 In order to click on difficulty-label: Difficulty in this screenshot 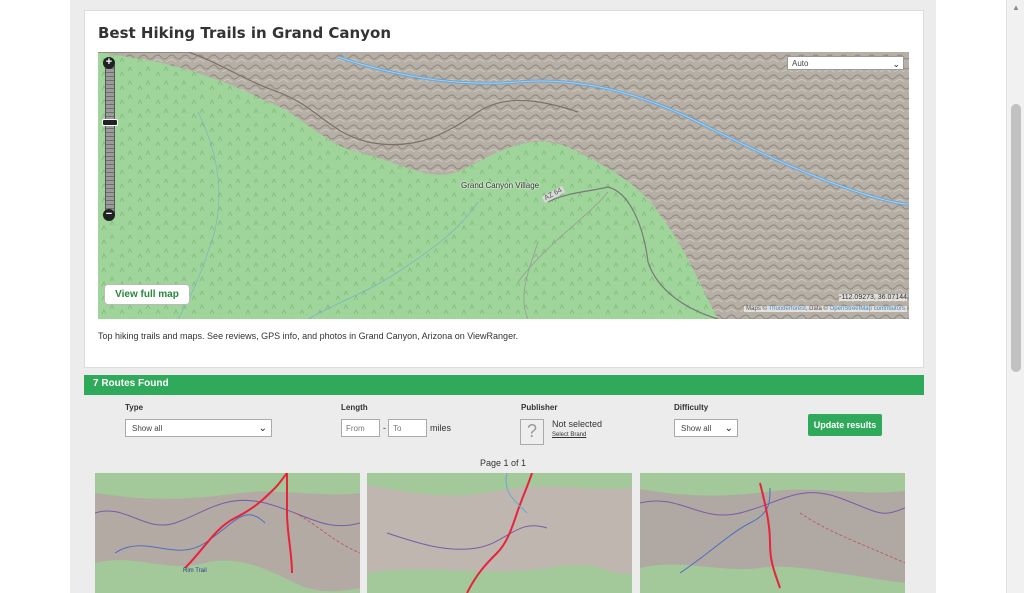, I will do `click(691, 407)`.